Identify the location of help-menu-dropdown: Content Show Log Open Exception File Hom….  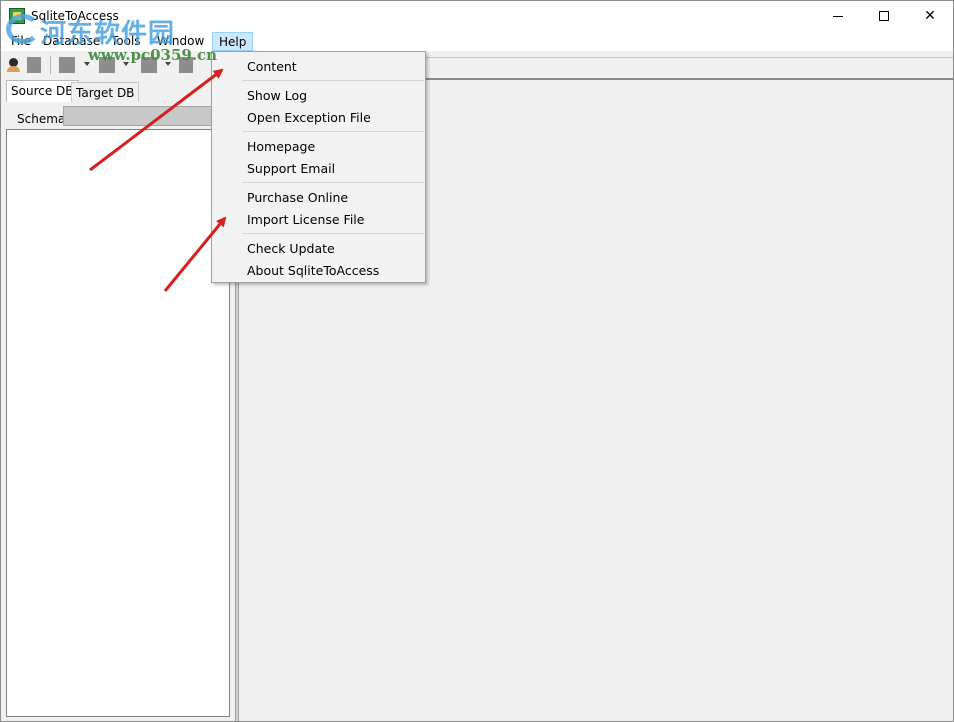
(318, 167).